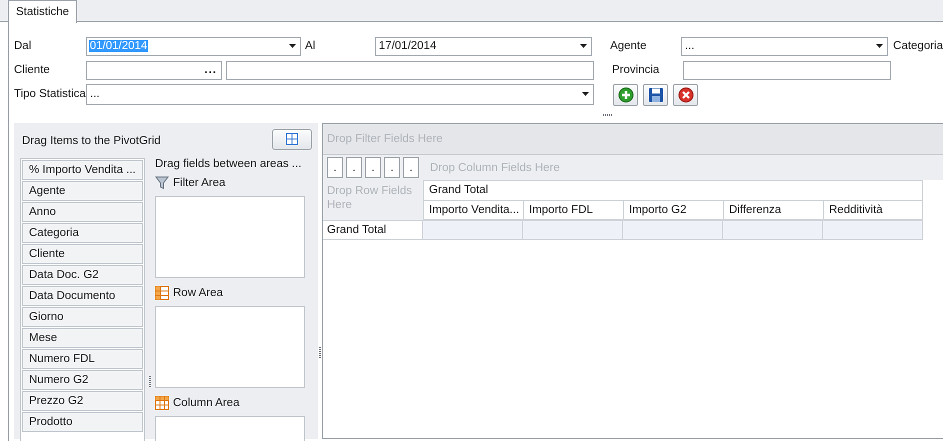  Describe the element at coordinates (673, 210) in the screenshot. I see `column-header: Importo G2` at that location.